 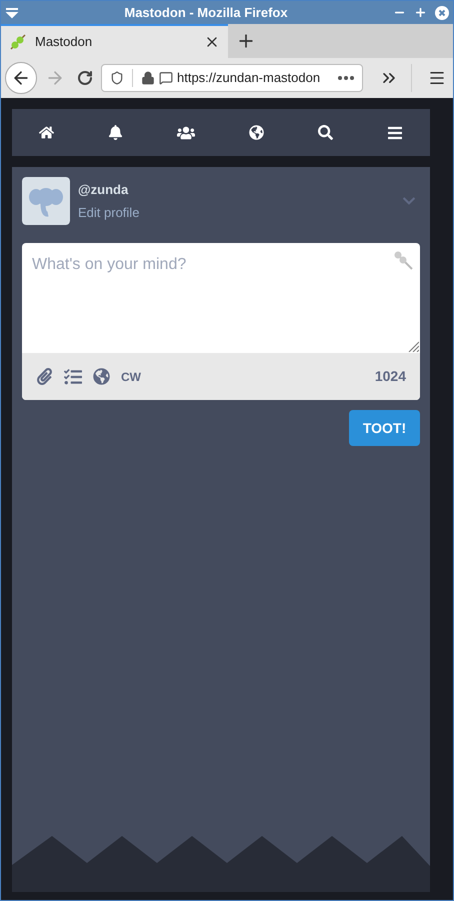 I want to click on toot-button: TOOT!, so click(x=384, y=428).